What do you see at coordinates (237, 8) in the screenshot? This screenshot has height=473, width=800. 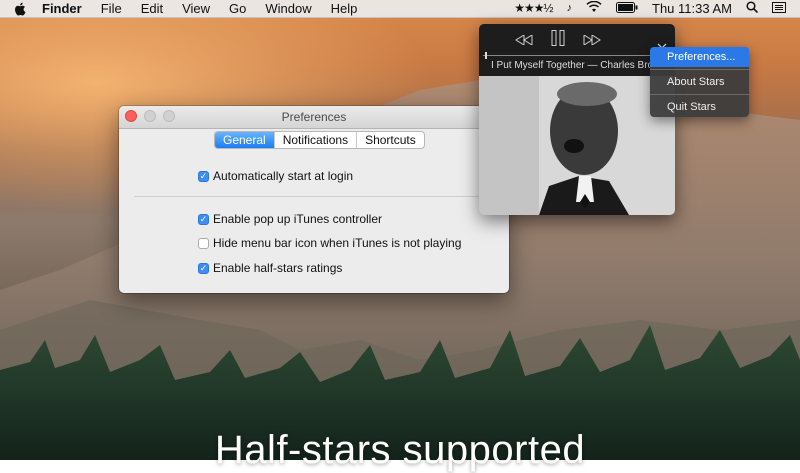 I see `menu-go: Go` at bounding box center [237, 8].